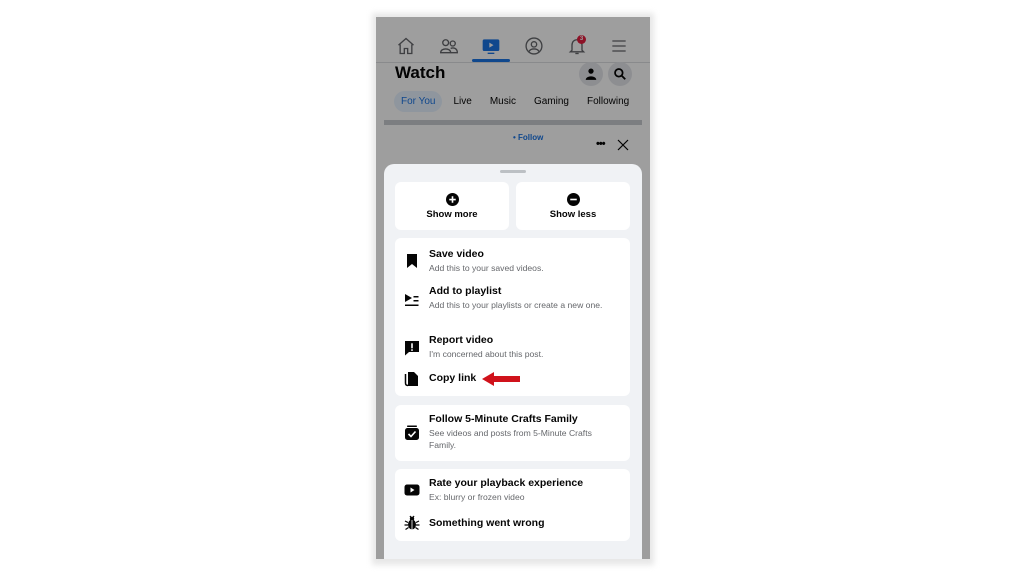 The image size is (1024, 576). I want to click on something-went-wrong-item: Something went wrong, so click(512, 524).